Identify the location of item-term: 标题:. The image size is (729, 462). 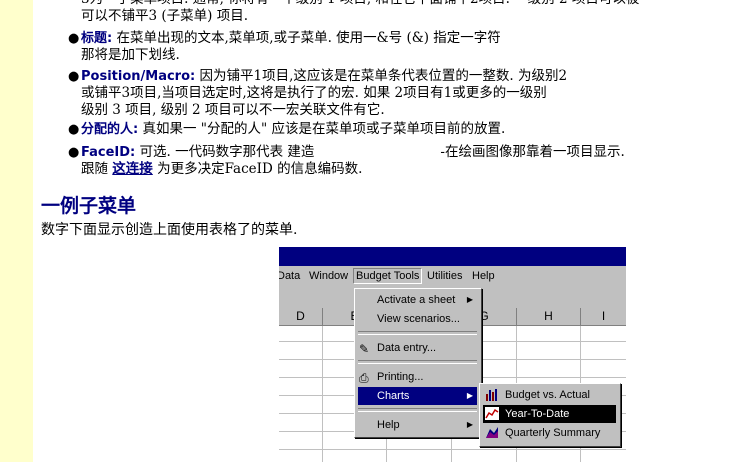
(97, 38).